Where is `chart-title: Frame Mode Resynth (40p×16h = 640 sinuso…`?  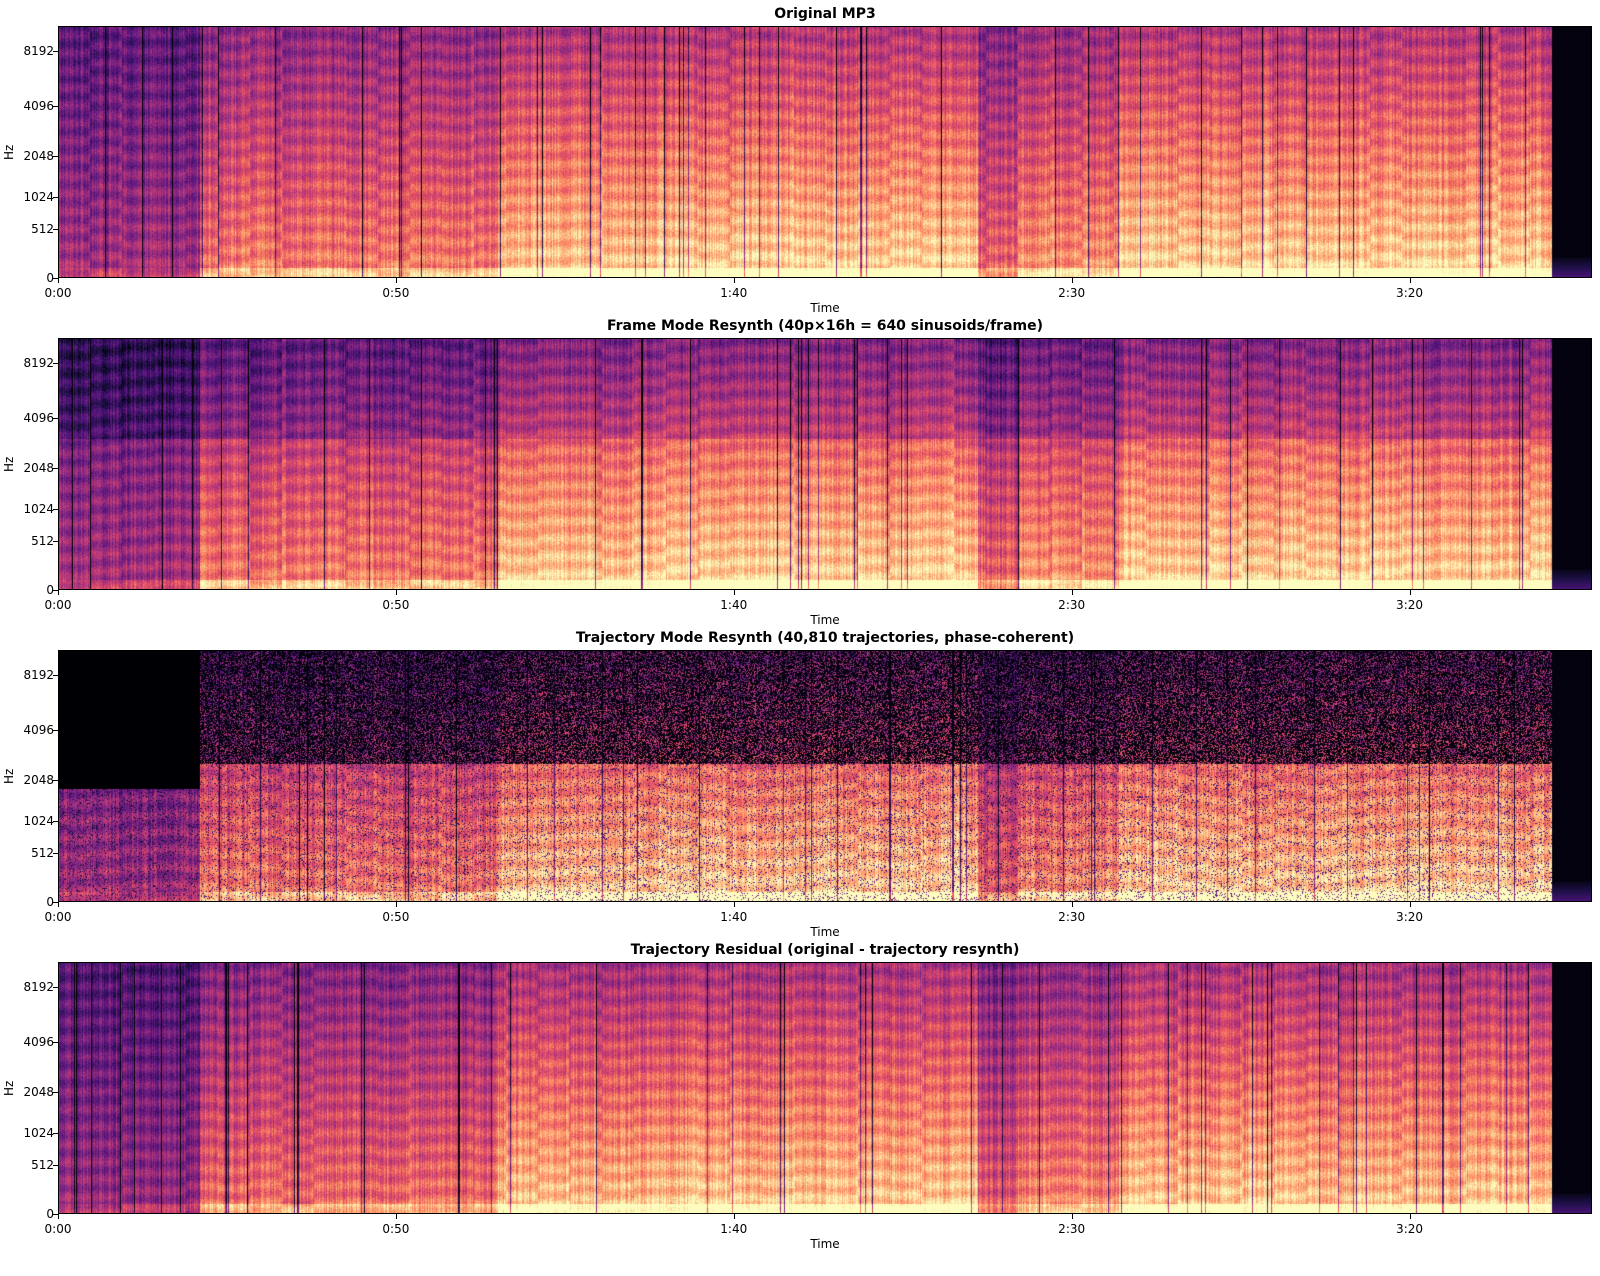 chart-title: Frame Mode Resynth (40p×16h = 640 sinuso… is located at coordinates (825, 326).